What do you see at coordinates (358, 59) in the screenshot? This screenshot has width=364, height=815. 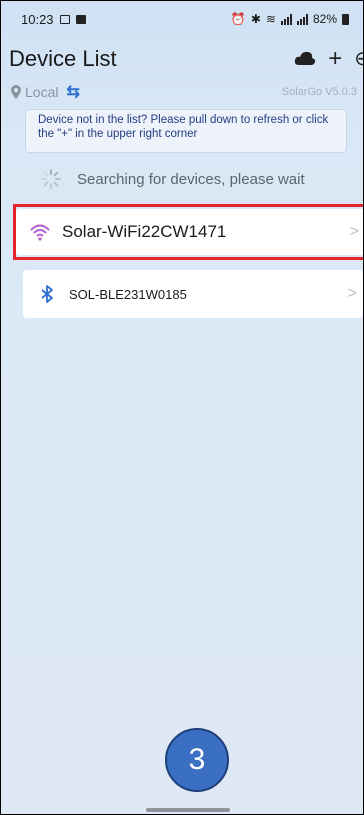 I see `settings-icon: ⊖` at bounding box center [358, 59].